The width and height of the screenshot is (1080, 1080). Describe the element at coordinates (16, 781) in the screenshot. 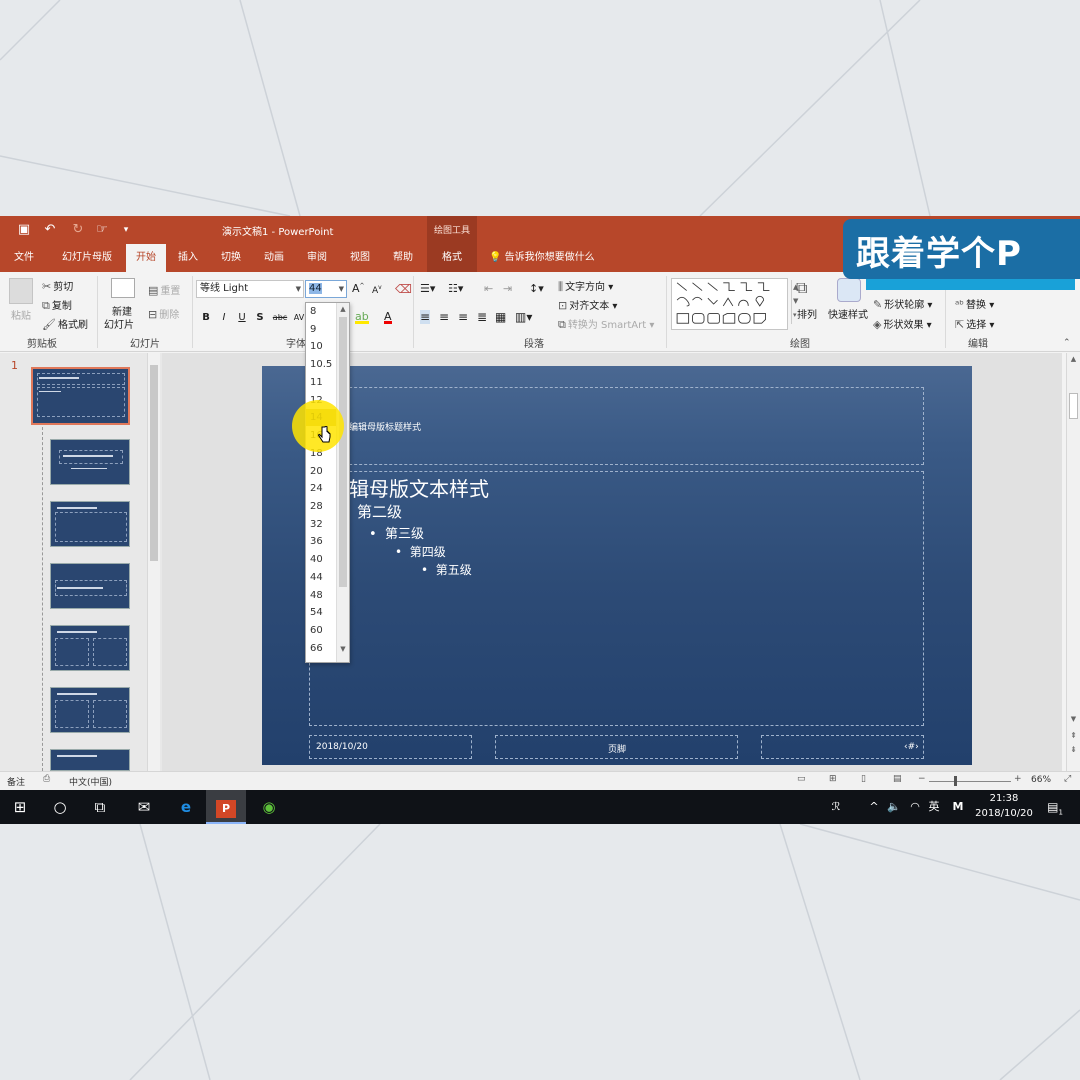

I see `notes-button: 备注` at that location.